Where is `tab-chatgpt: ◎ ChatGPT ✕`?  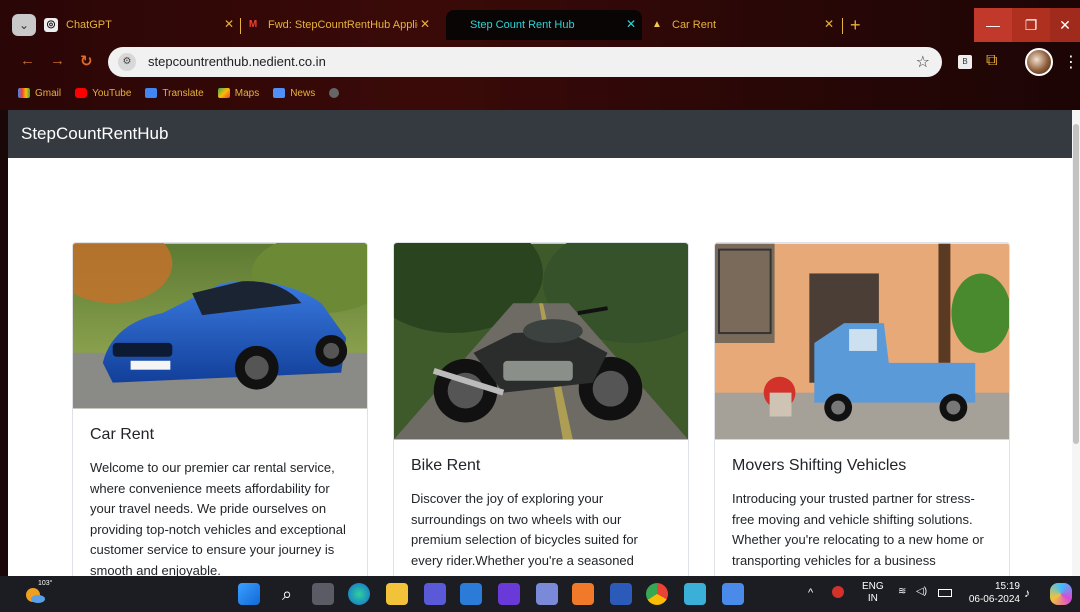 tab-chatgpt: ◎ ChatGPT ✕ is located at coordinates (142, 25).